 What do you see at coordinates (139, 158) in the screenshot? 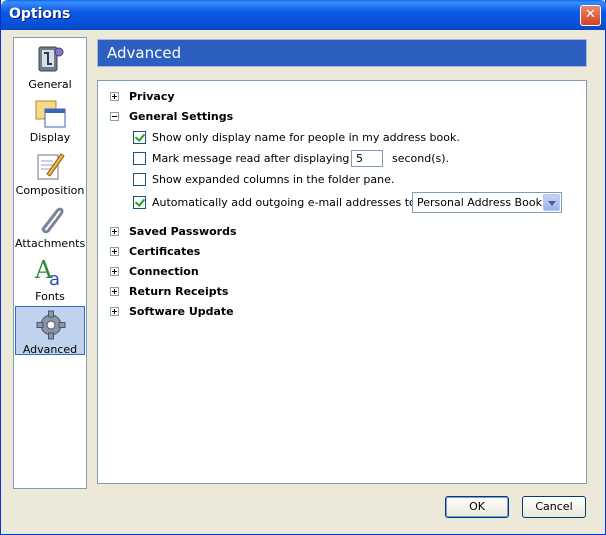
I see `mark-read-checkbox` at bounding box center [139, 158].